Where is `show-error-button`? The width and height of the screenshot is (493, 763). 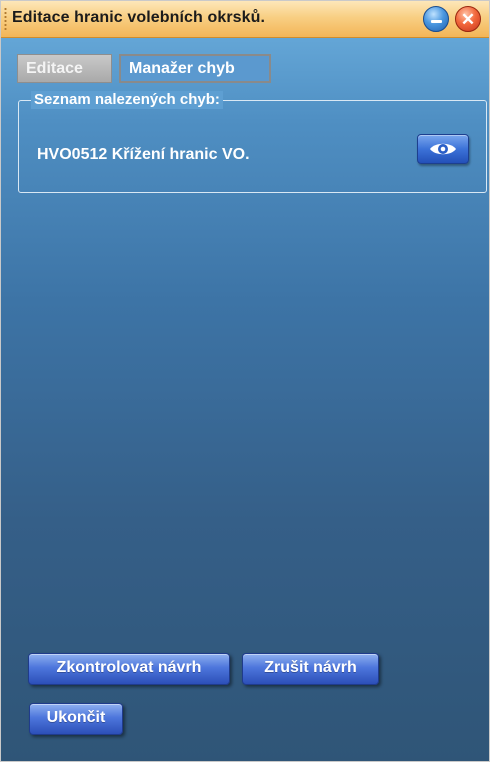
show-error-button is located at coordinates (443, 149).